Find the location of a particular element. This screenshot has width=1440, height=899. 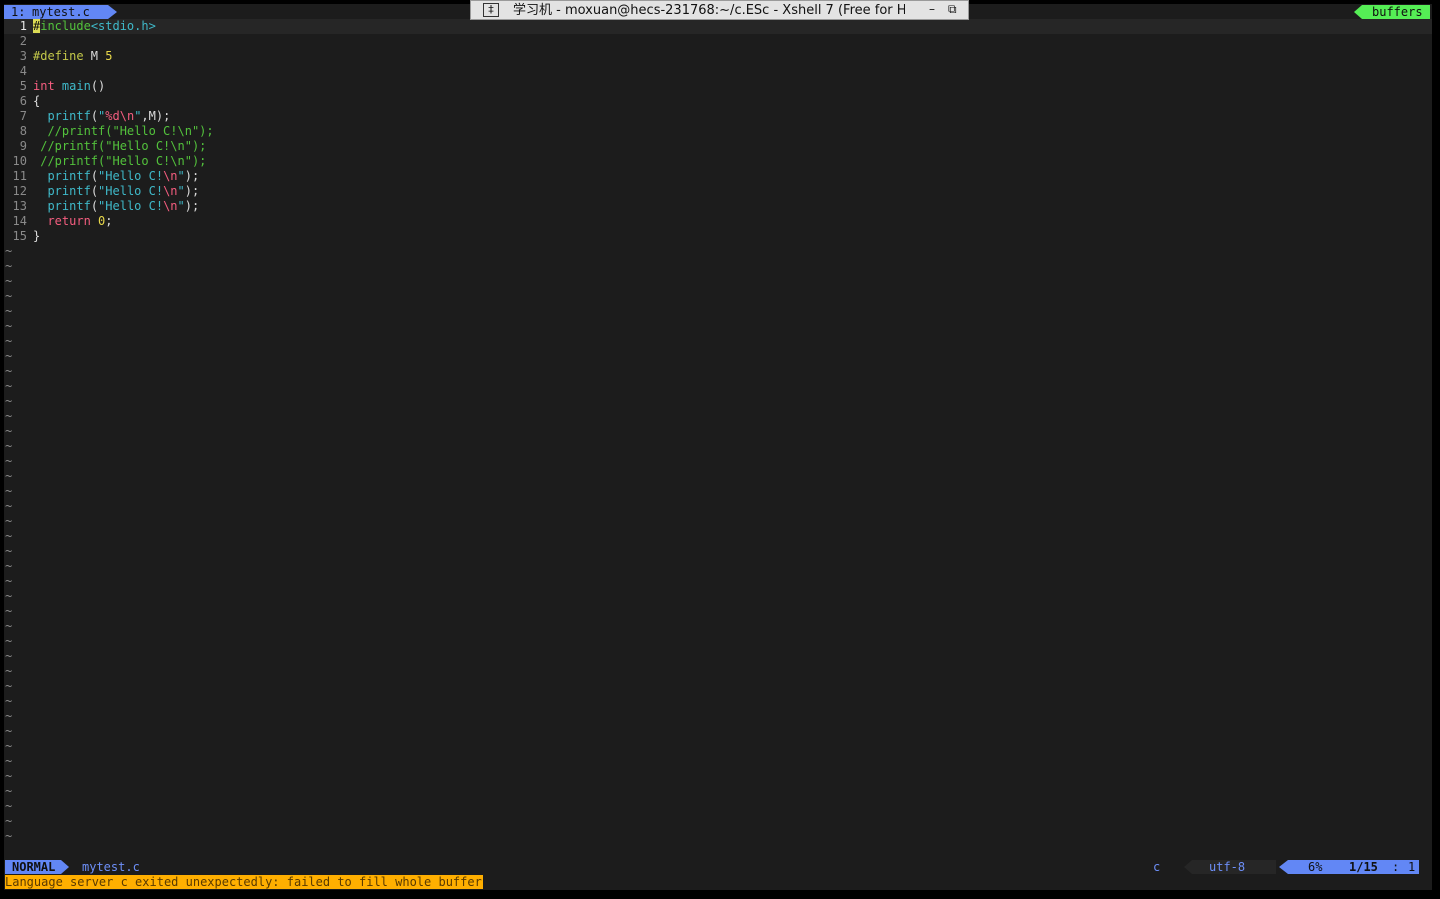

line-text: return 0; is located at coordinates (72, 221).